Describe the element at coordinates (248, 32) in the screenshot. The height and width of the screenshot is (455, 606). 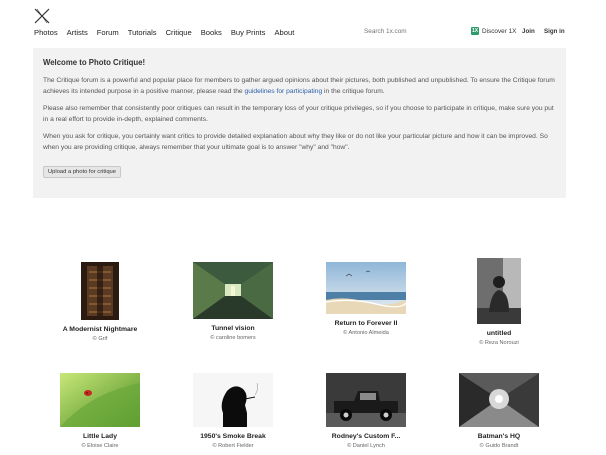
I see `nav-buy-prints: Buy Prints` at that location.